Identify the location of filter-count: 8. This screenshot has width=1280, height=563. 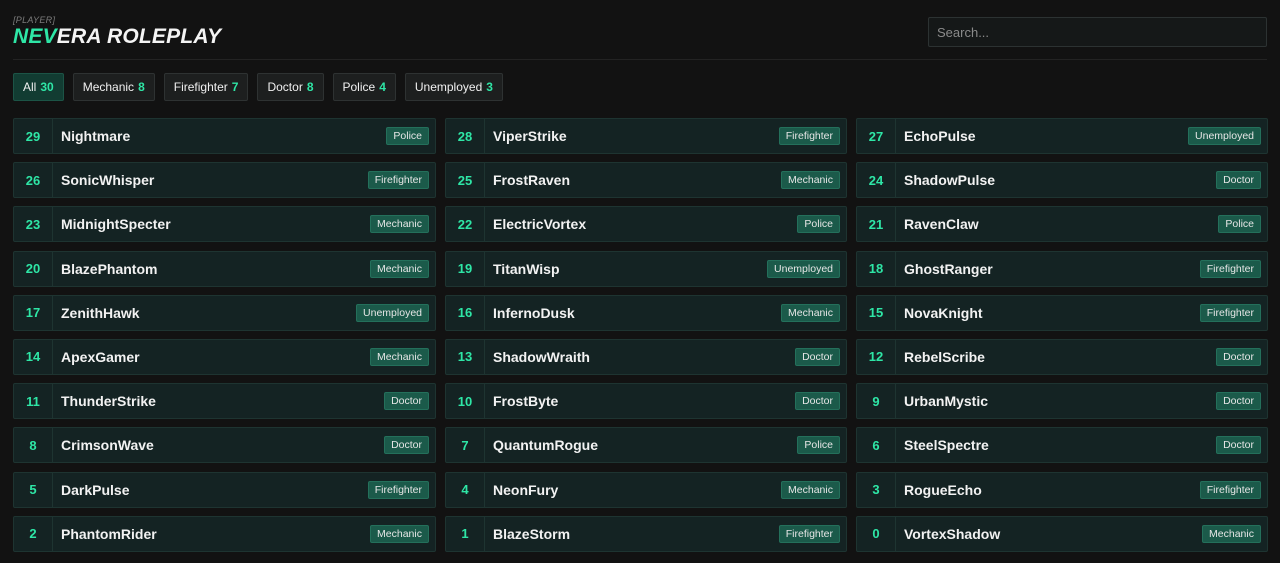
(141, 87).